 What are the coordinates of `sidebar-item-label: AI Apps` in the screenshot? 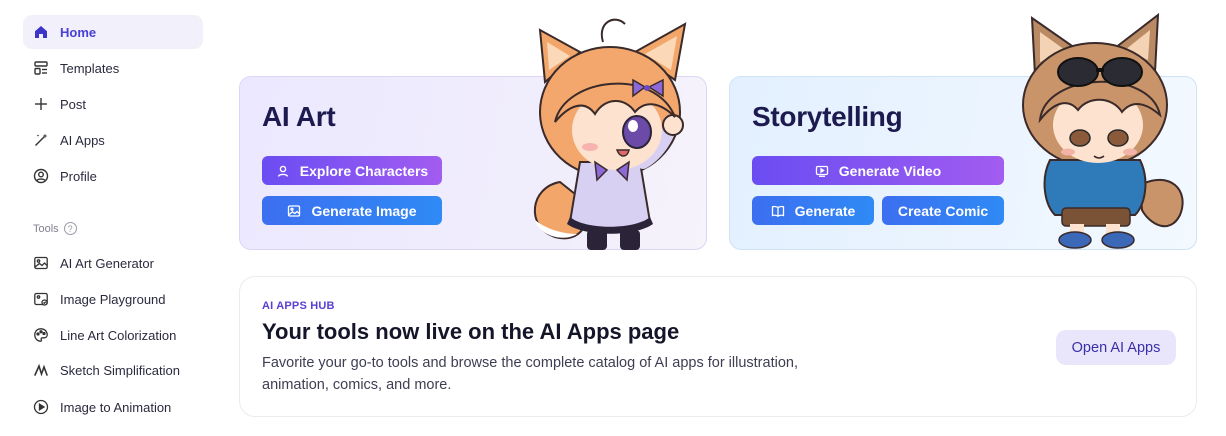 It's located at (82, 140).